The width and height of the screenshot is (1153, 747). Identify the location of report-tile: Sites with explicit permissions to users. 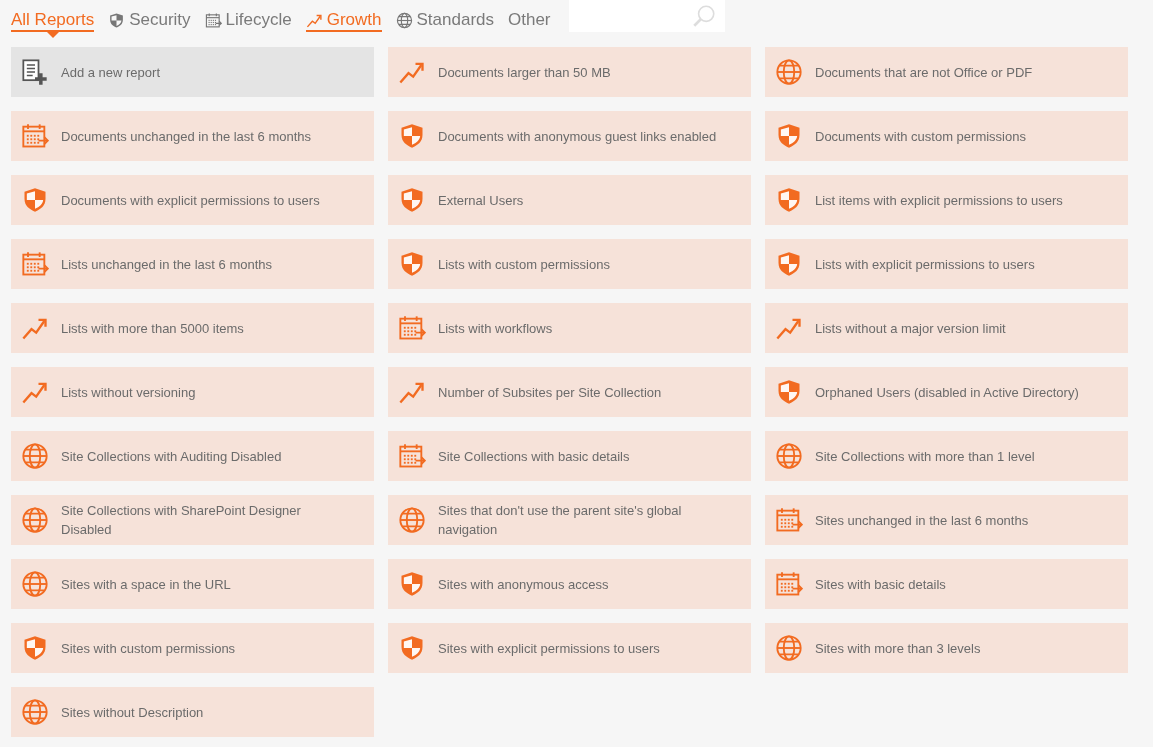
(569, 648).